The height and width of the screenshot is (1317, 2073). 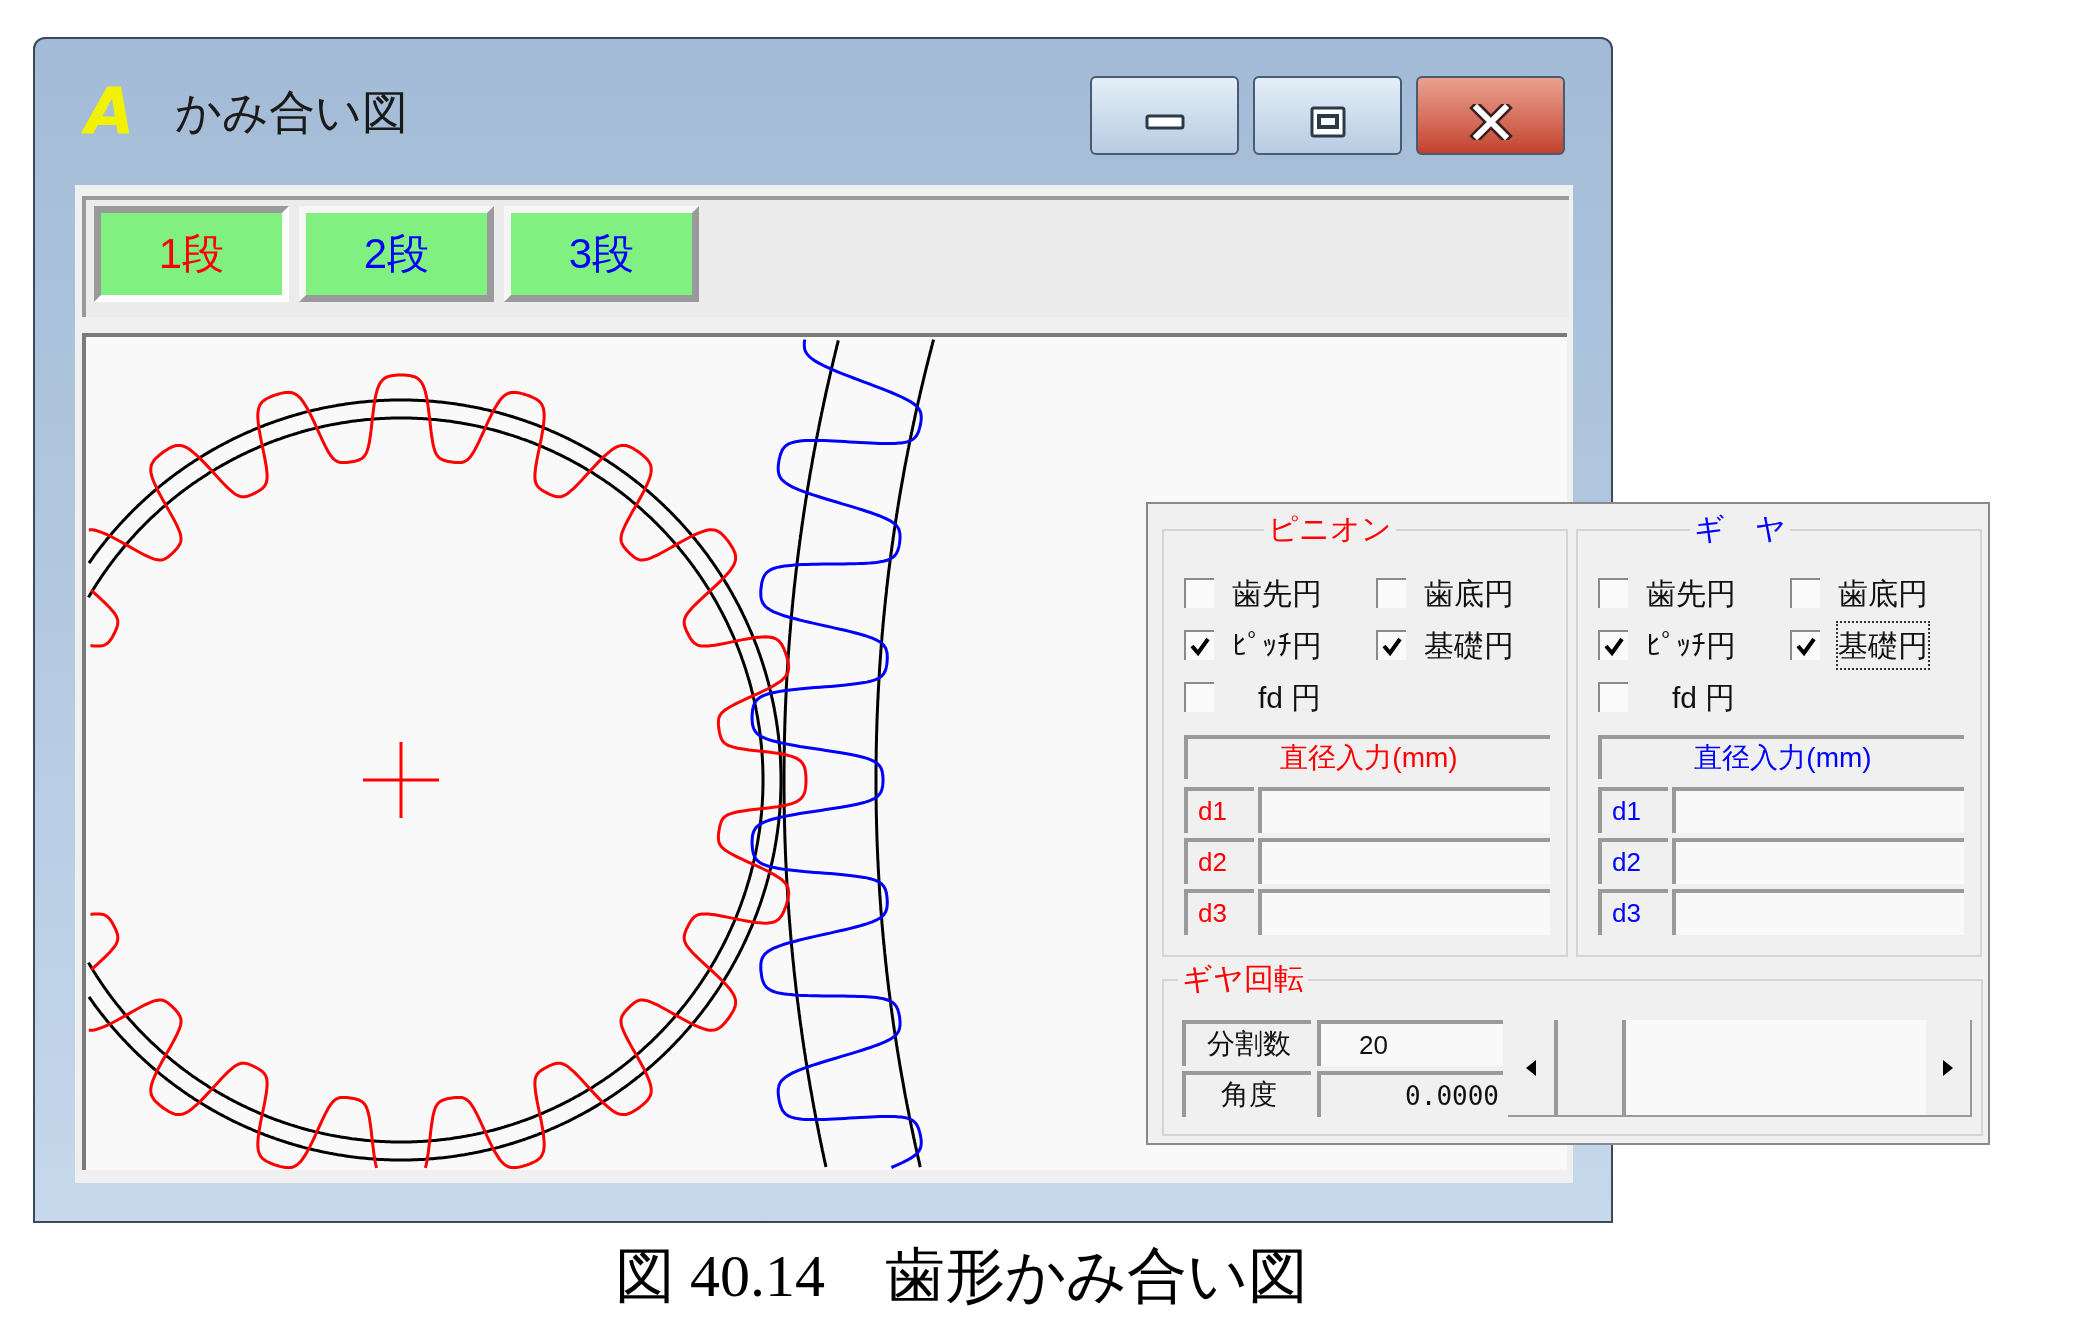 I want to click on tab: 3段, so click(x=601, y=254).